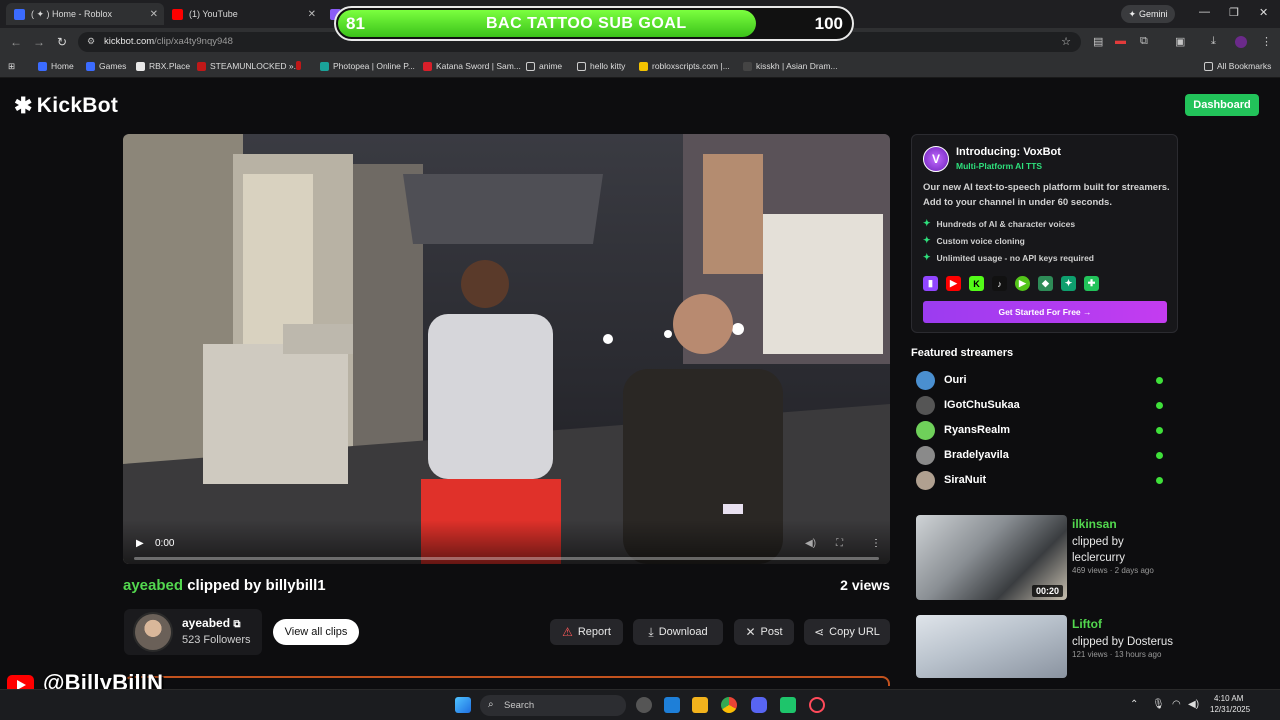 The image size is (1280, 720). What do you see at coordinates (750, 632) in the screenshot?
I see `x-logo-icon: ✕` at bounding box center [750, 632].